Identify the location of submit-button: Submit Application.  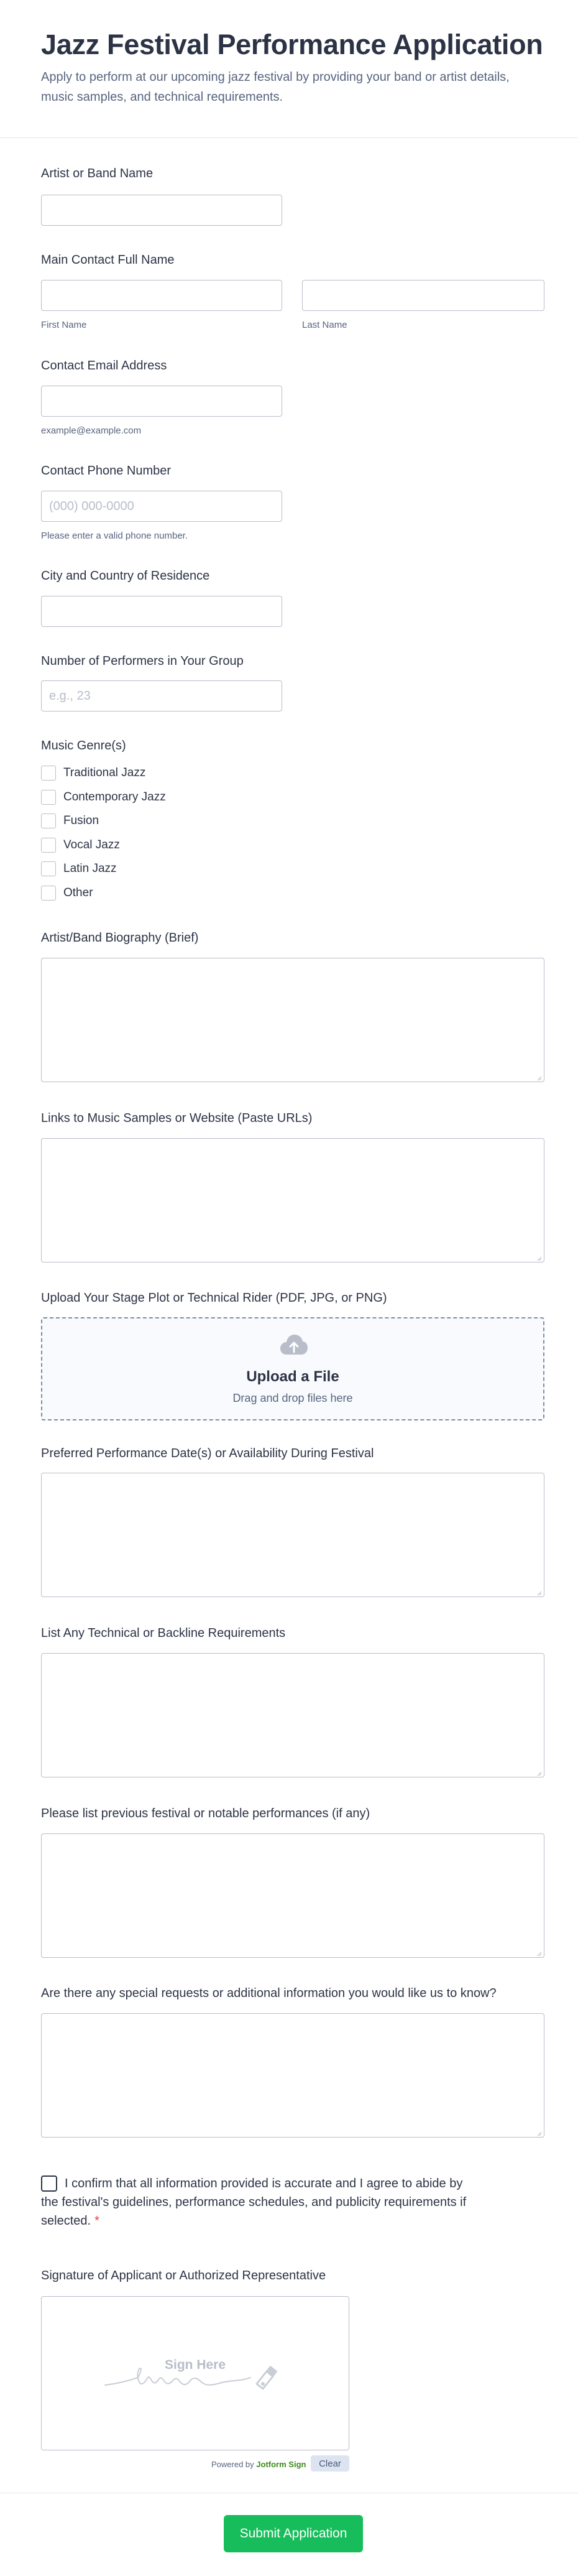
(293, 2534).